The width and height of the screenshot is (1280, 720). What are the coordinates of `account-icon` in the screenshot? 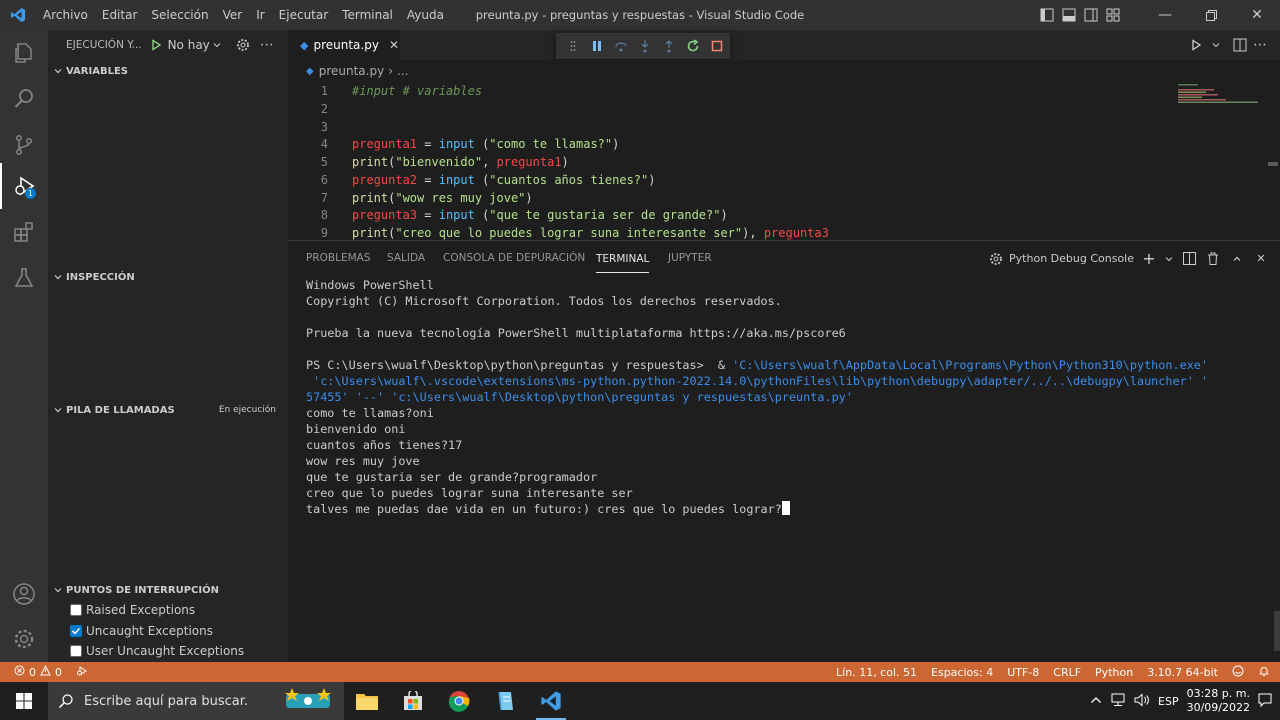 It's located at (24, 594).